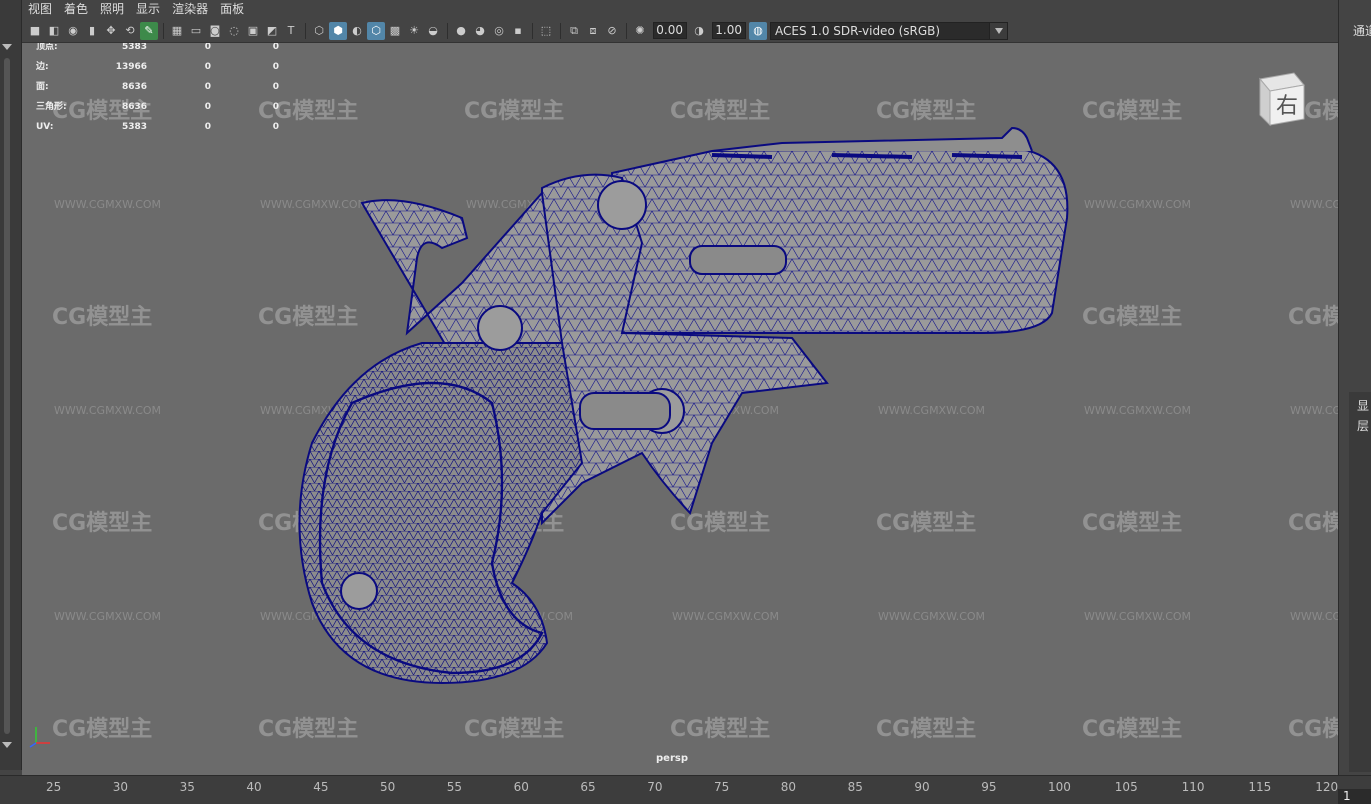 This screenshot has height=804, width=1371. What do you see at coordinates (670, 30) in the screenshot?
I see `exposure-field: 0.00` at bounding box center [670, 30].